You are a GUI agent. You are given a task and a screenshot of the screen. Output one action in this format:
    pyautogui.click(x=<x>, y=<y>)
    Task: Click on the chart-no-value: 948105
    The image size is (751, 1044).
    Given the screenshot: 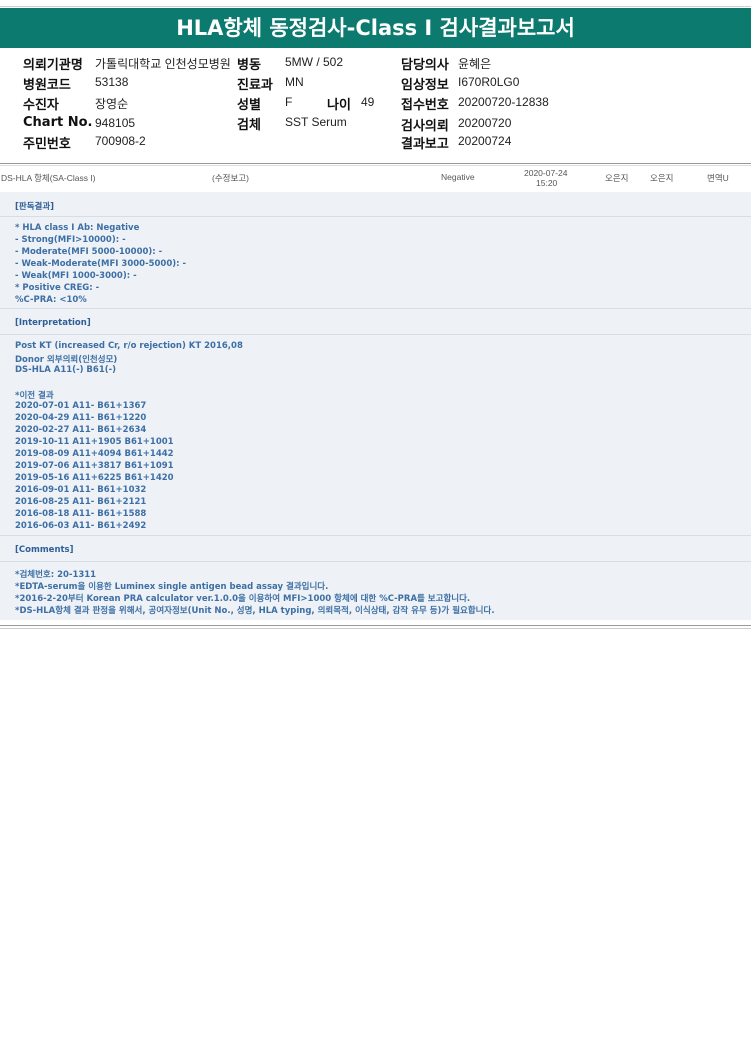 What is the action you would take?
    pyautogui.click(x=115, y=123)
    